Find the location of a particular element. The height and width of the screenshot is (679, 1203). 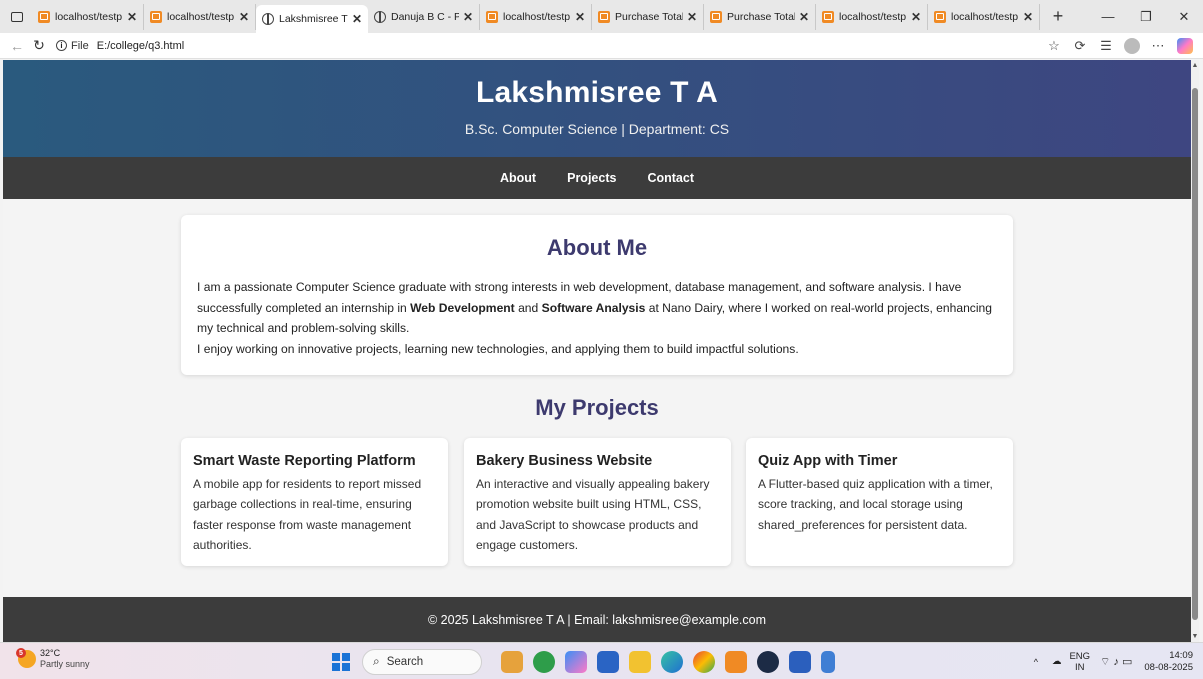

url-field: i File E:/college/q3.html is located at coordinates (120, 46).